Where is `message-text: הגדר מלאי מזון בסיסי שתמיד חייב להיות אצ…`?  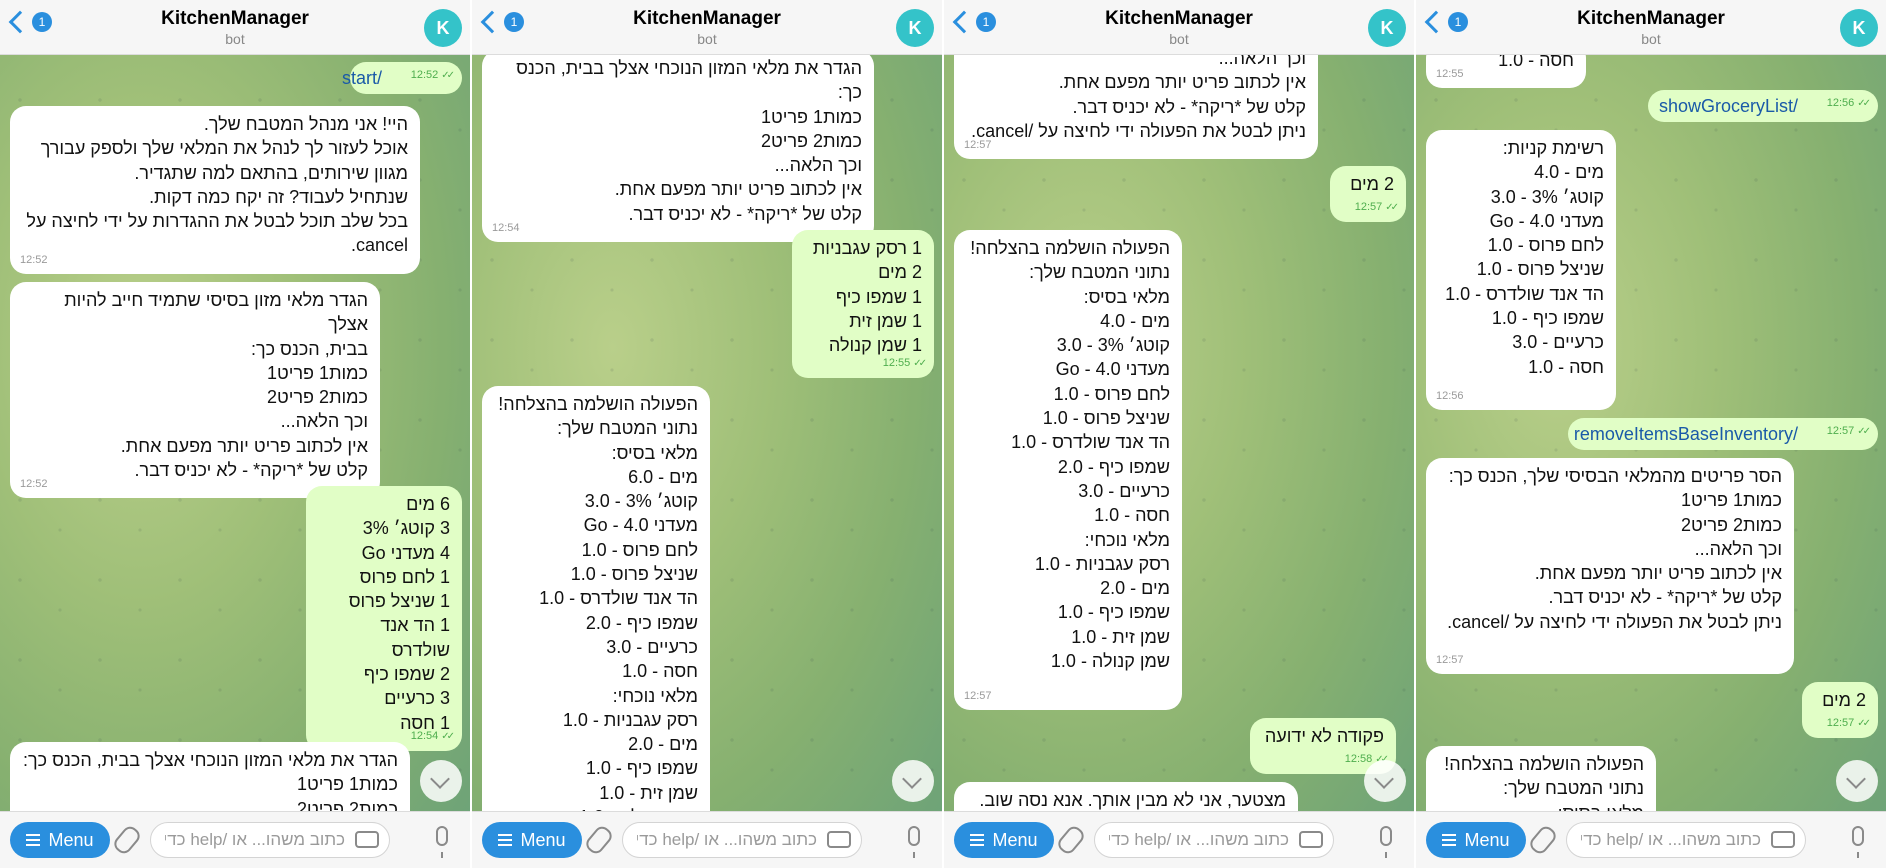 message-text: הגדר מלאי מזון בסיסי שתמיד חייב להיות אצ… is located at coordinates (216, 385).